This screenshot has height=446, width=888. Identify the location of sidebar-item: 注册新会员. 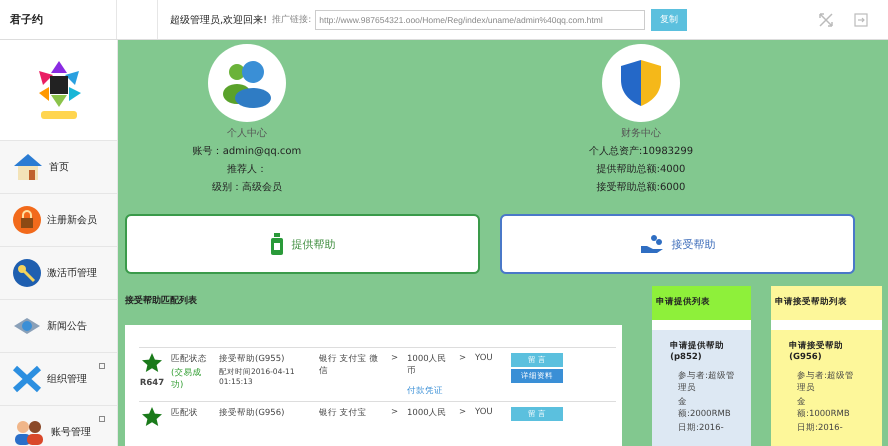
(58, 220).